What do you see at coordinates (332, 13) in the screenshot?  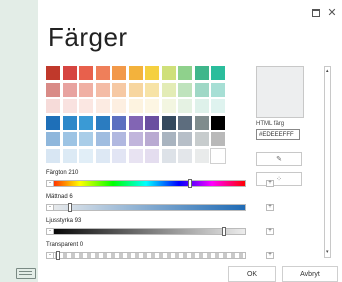 I see `close-icon: ✕` at bounding box center [332, 13].